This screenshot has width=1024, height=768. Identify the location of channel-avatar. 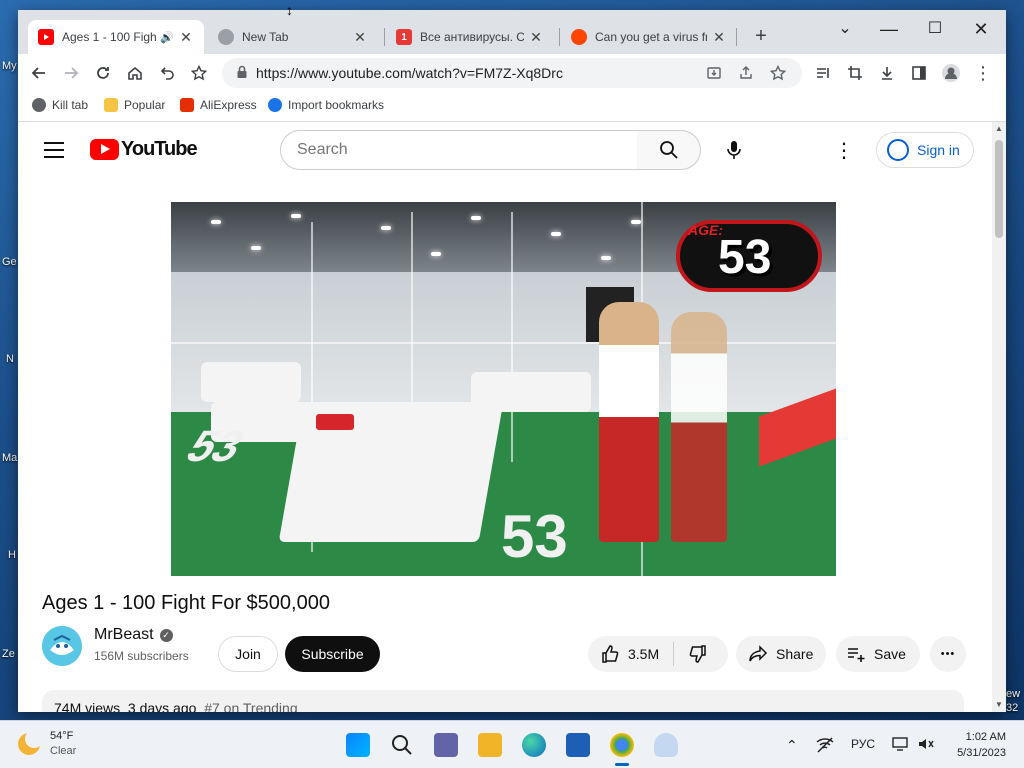
(62, 646).